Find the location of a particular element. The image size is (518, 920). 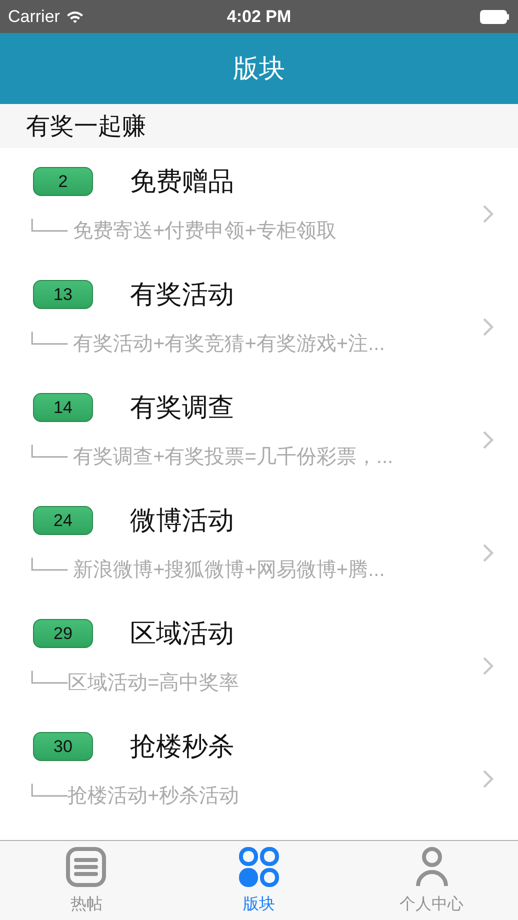

grid-icon is located at coordinates (259, 867).